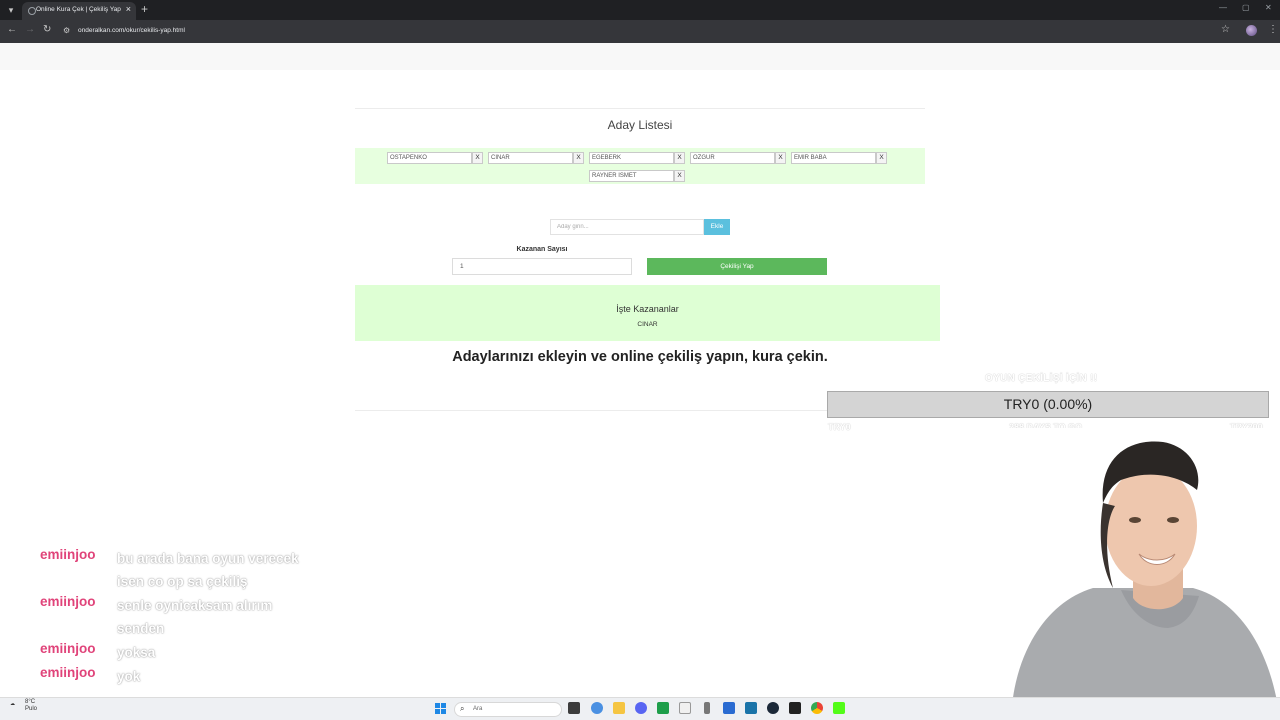  I want to click on minimize-icon: —, so click(1223, 7).